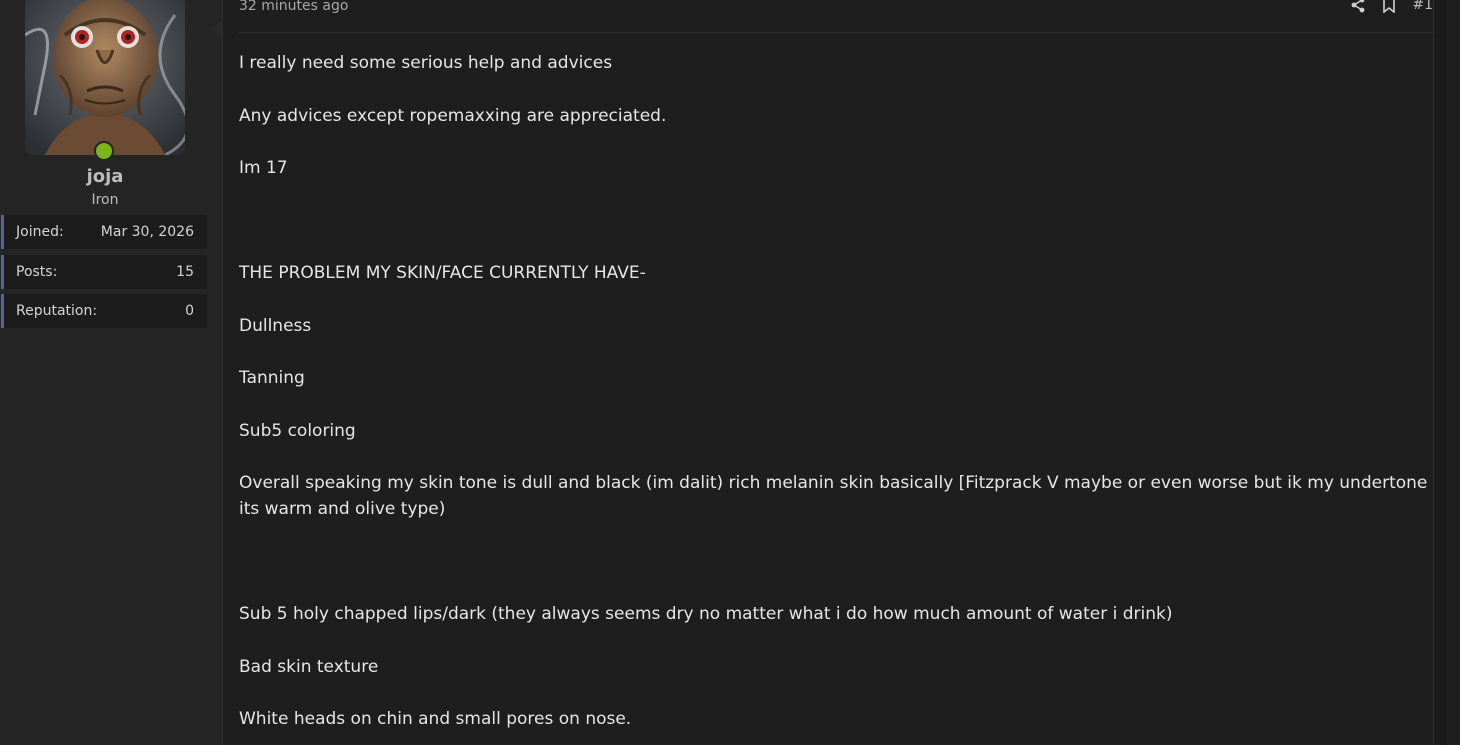  I want to click on stat-value: 15, so click(185, 272).